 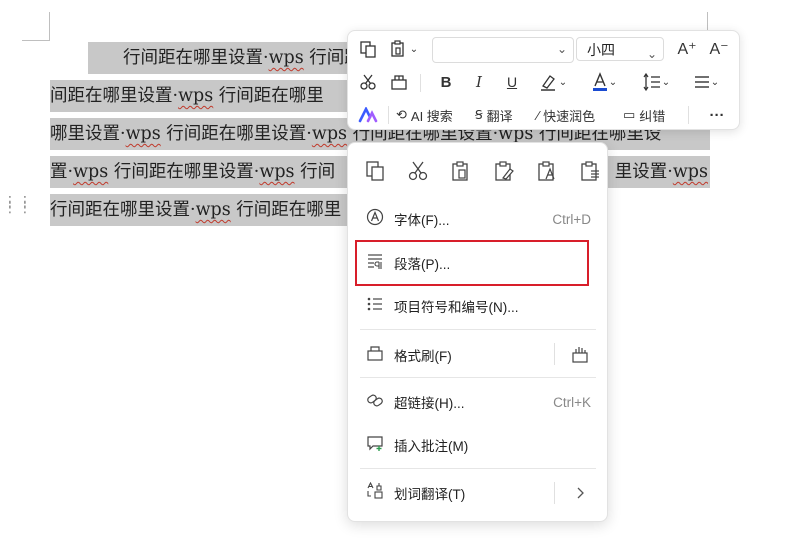 What do you see at coordinates (538, 115) in the screenshot?
I see `magic-wand-icon: ⁄` at bounding box center [538, 115].